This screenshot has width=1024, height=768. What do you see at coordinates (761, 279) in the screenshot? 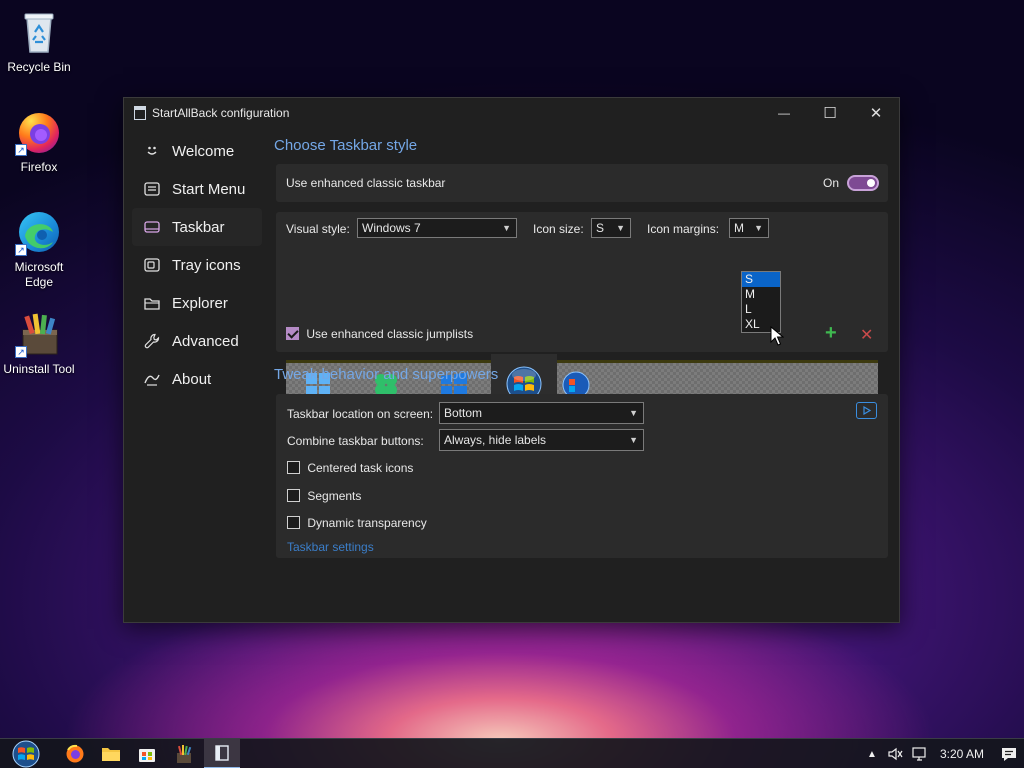
I see `icon-size-option-s: S` at bounding box center [761, 279].